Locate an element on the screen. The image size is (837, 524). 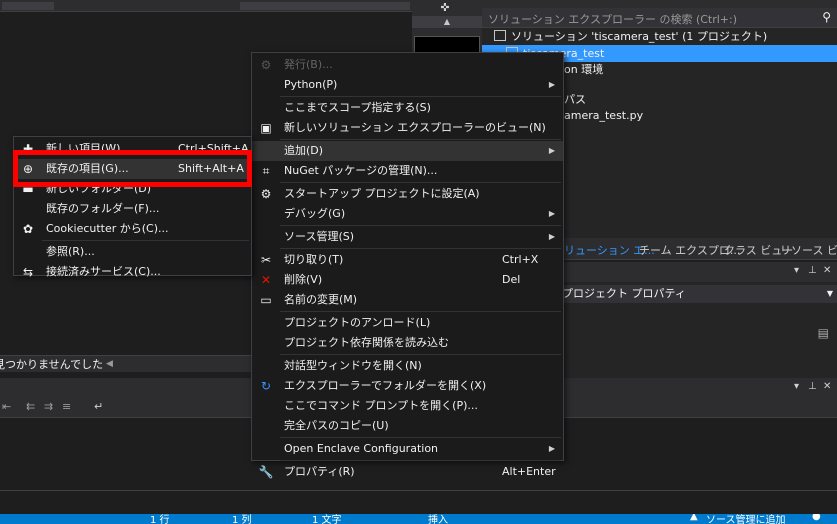
notification-icon: ● is located at coordinates (816, 518).